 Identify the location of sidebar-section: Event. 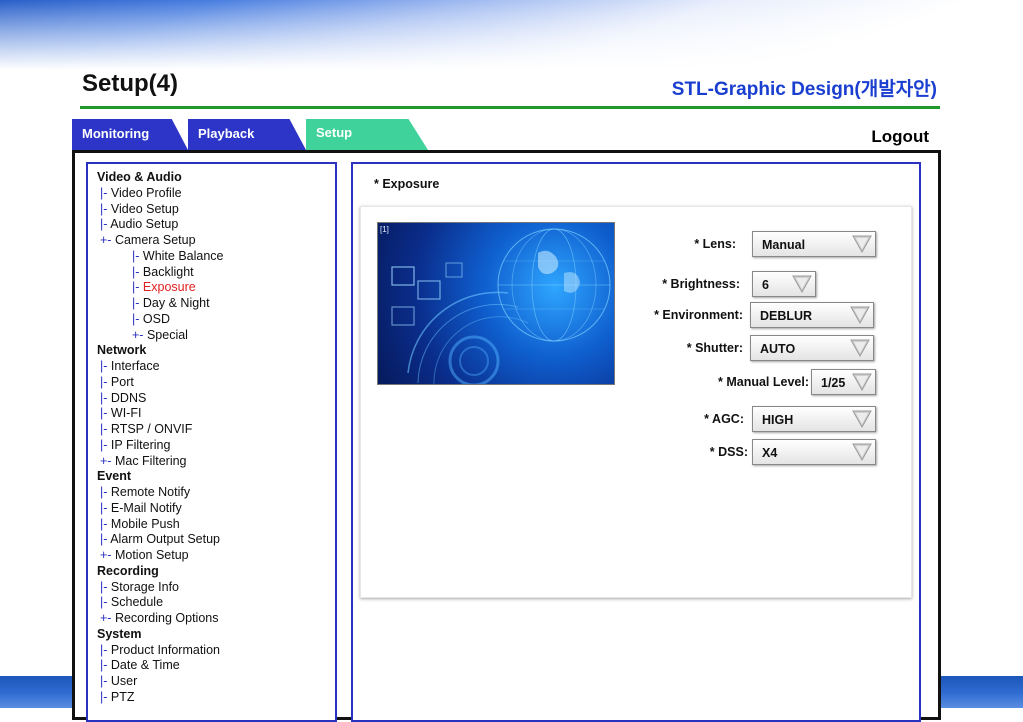
(160, 477).